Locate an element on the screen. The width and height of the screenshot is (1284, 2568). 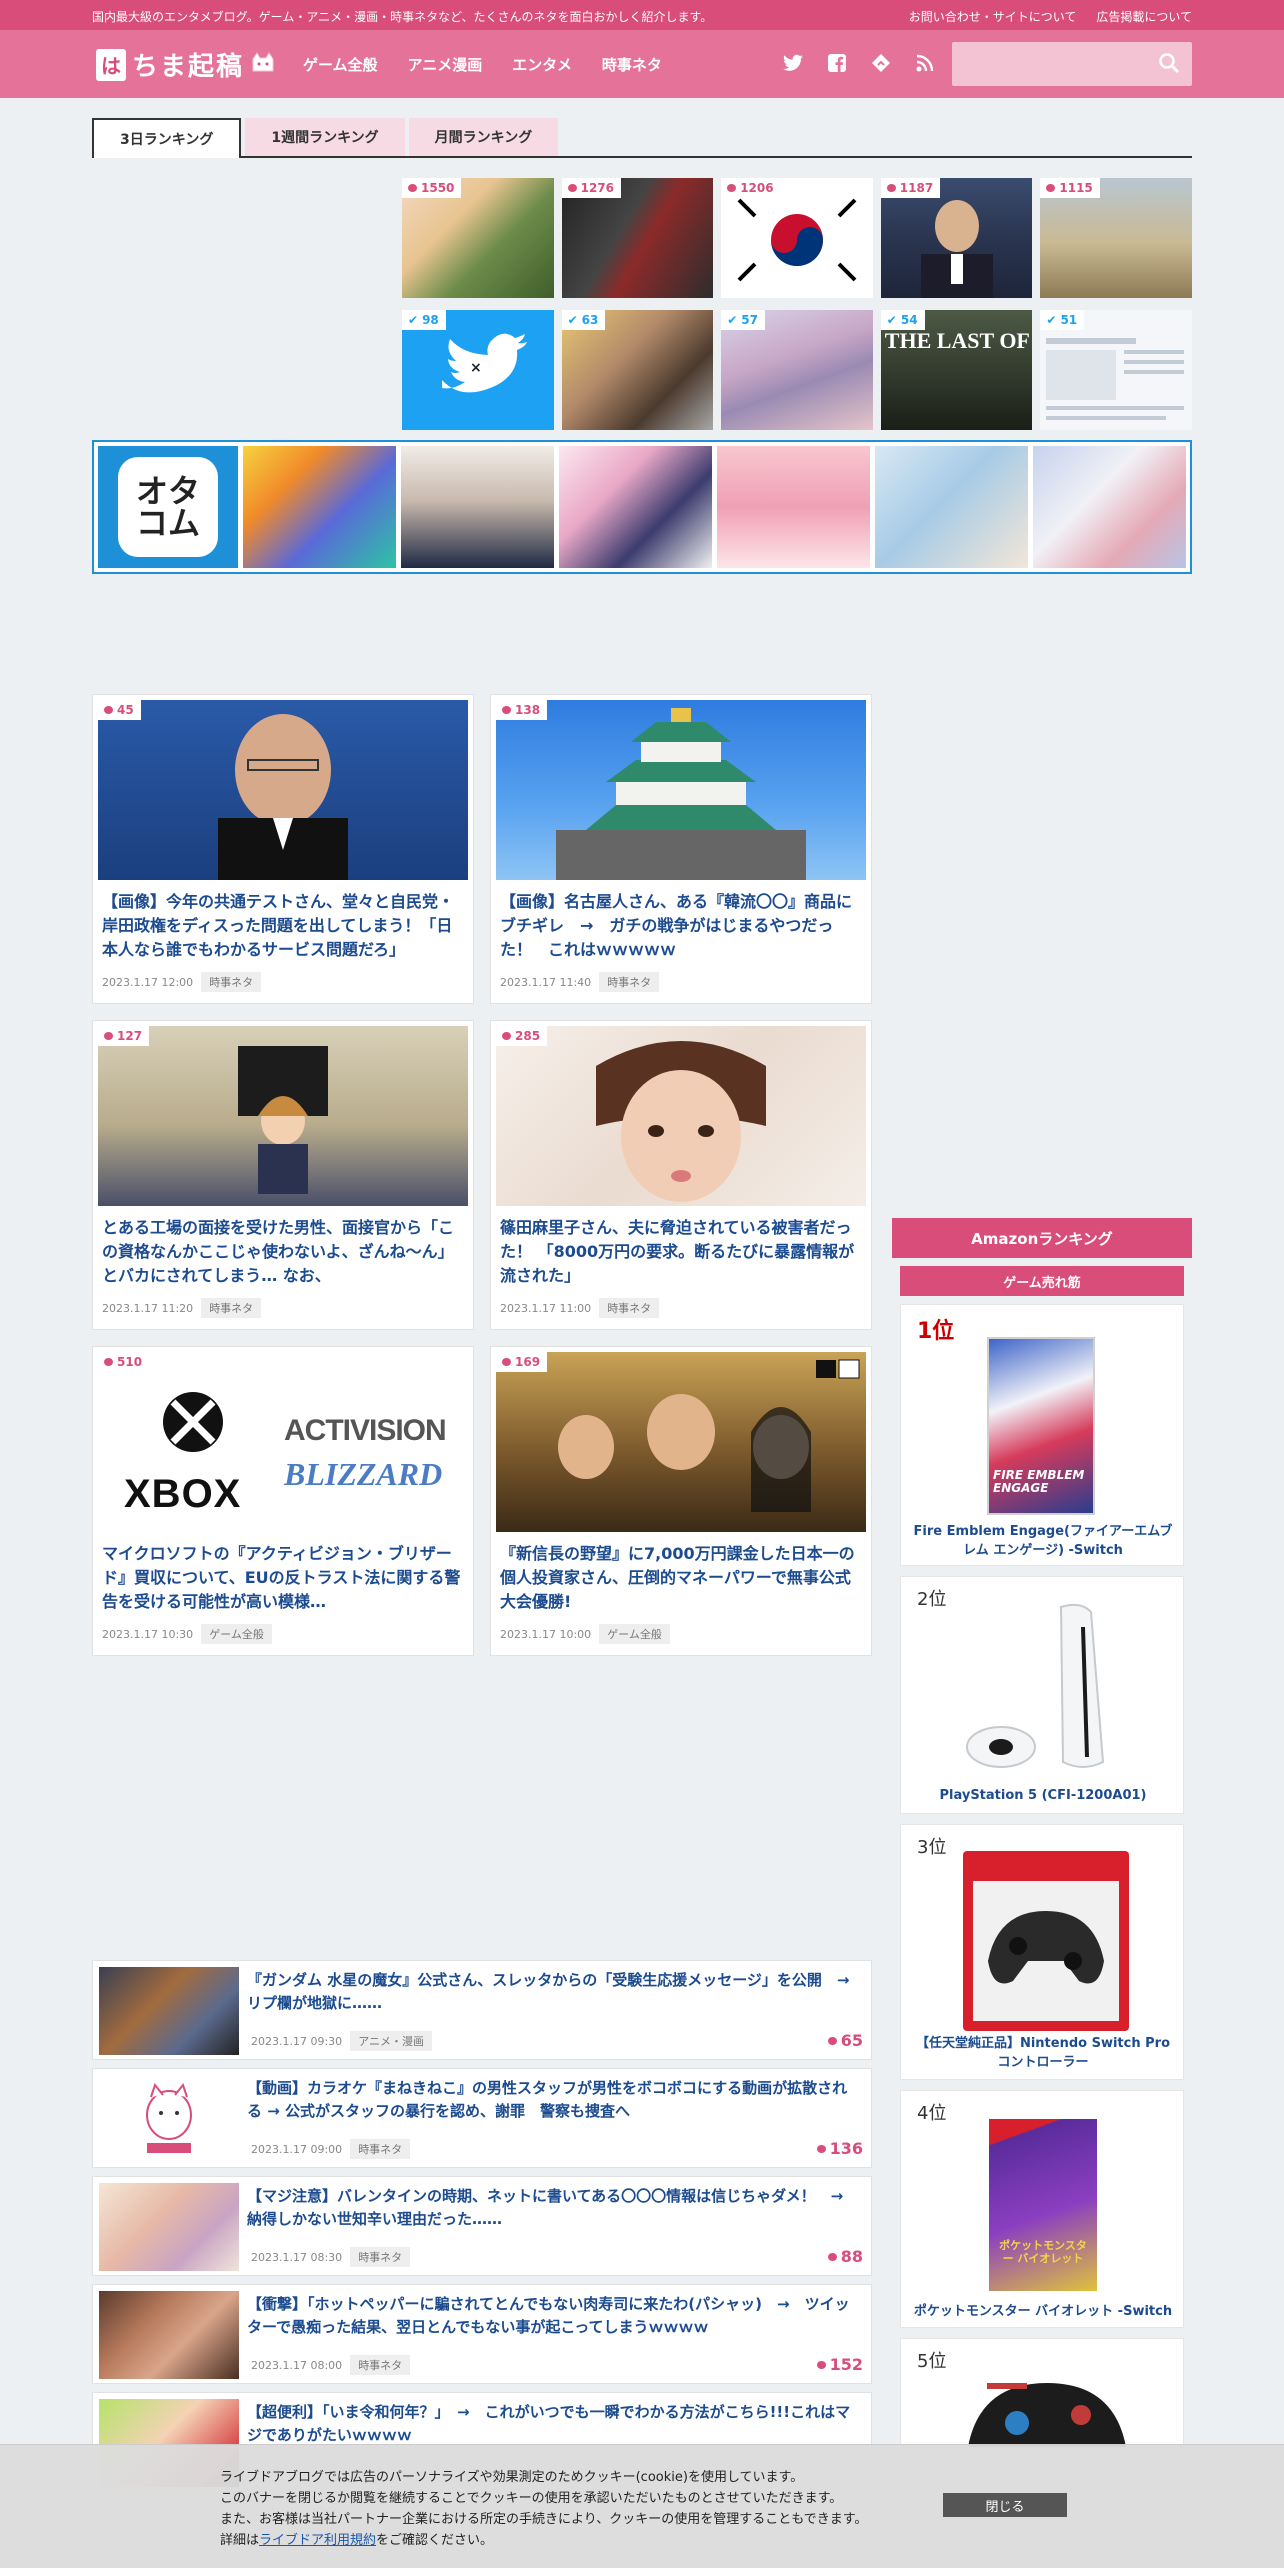
amazon-rank-item: 3位 【任天堂純正品】Nintendo Switch Proコントローラー is located at coordinates (1042, 1952).